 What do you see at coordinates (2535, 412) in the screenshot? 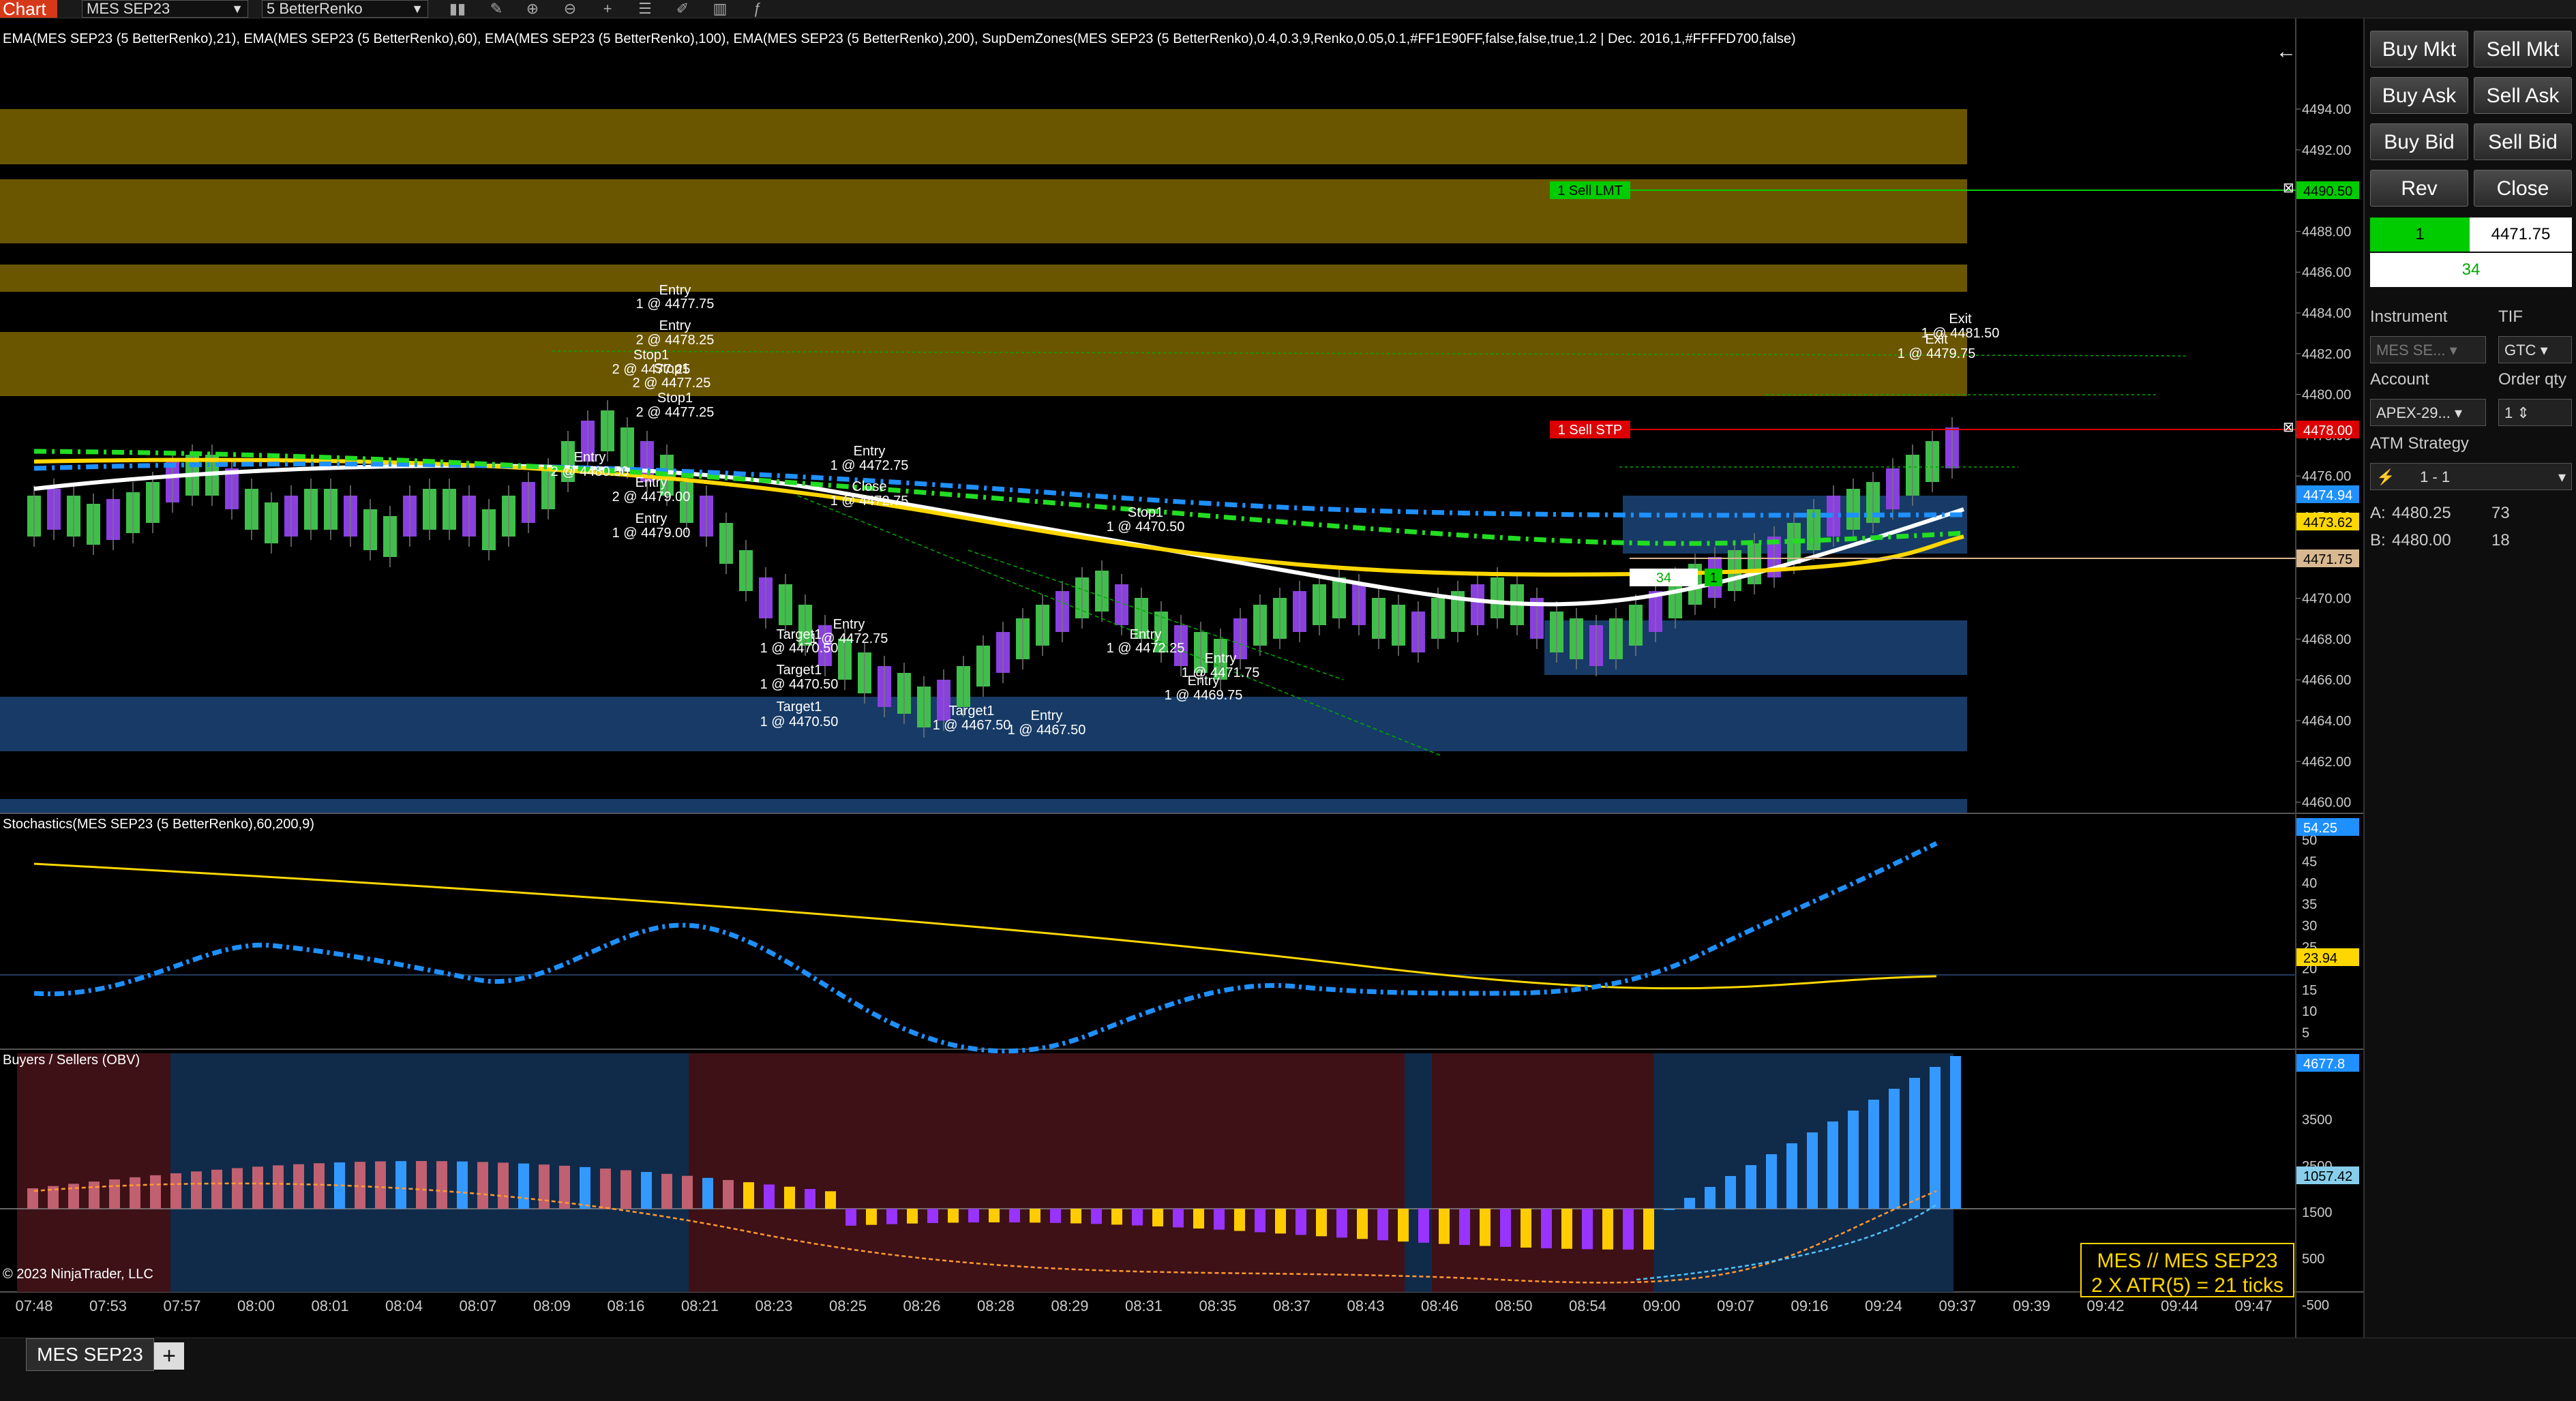
I see `order-qty-input: 1 ⇕` at bounding box center [2535, 412].